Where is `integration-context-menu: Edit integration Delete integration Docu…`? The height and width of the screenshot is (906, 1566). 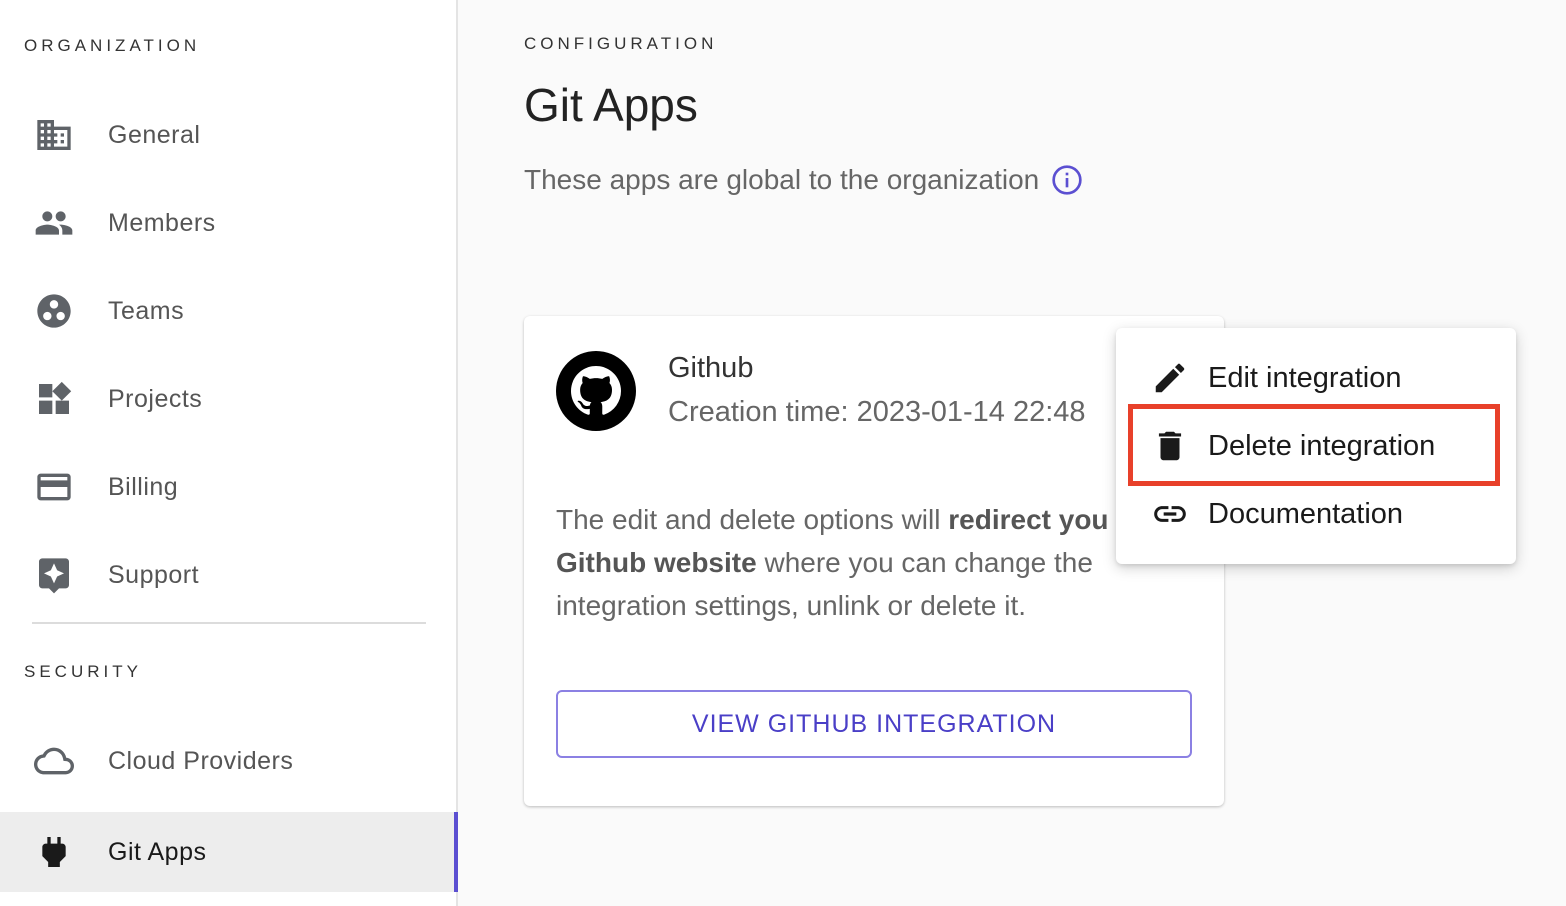
integration-context-menu: Edit integration Delete integration Docu… is located at coordinates (1316, 446).